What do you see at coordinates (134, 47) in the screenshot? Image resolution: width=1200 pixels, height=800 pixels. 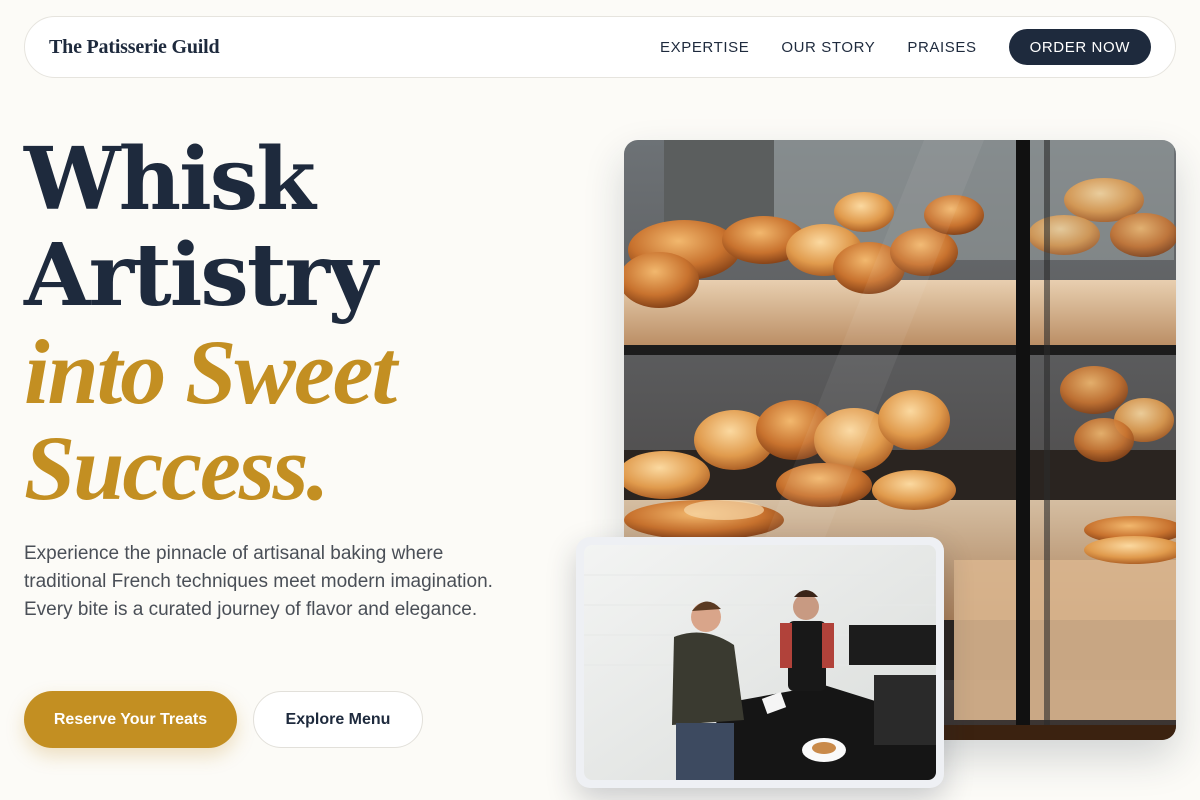 I see `brand-logo: The Patisserie Guild` at bounding box center [134, 47].